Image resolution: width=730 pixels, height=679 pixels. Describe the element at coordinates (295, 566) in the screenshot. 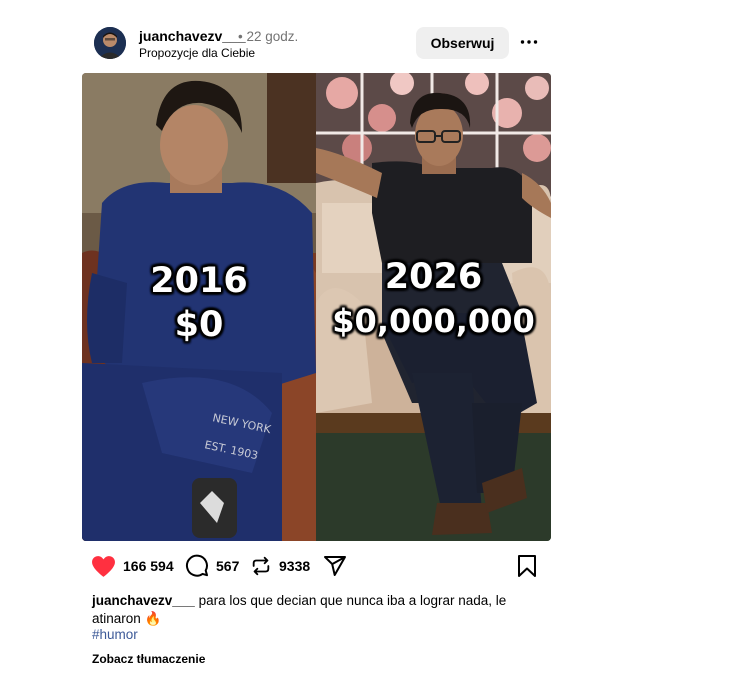

I see `repost-count: 9338` at that location.